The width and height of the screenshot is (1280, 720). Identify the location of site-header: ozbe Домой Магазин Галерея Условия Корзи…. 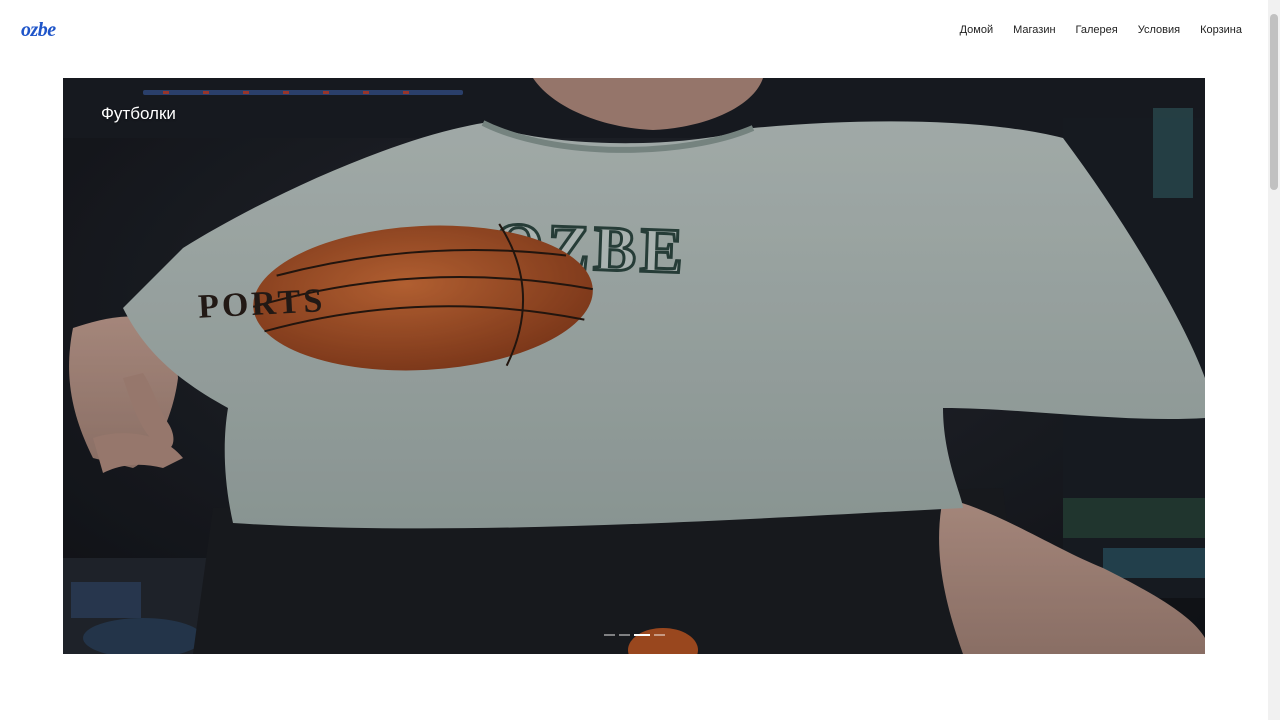
(634, 30).